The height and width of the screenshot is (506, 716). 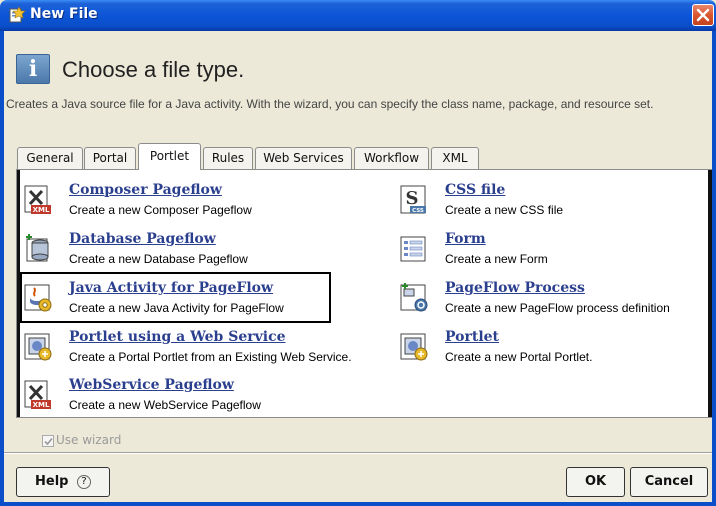 What do you see at coordinates (228, 158) in the screenshot?
I see `tab-rules: Rules` at bounding box center [228, 158].